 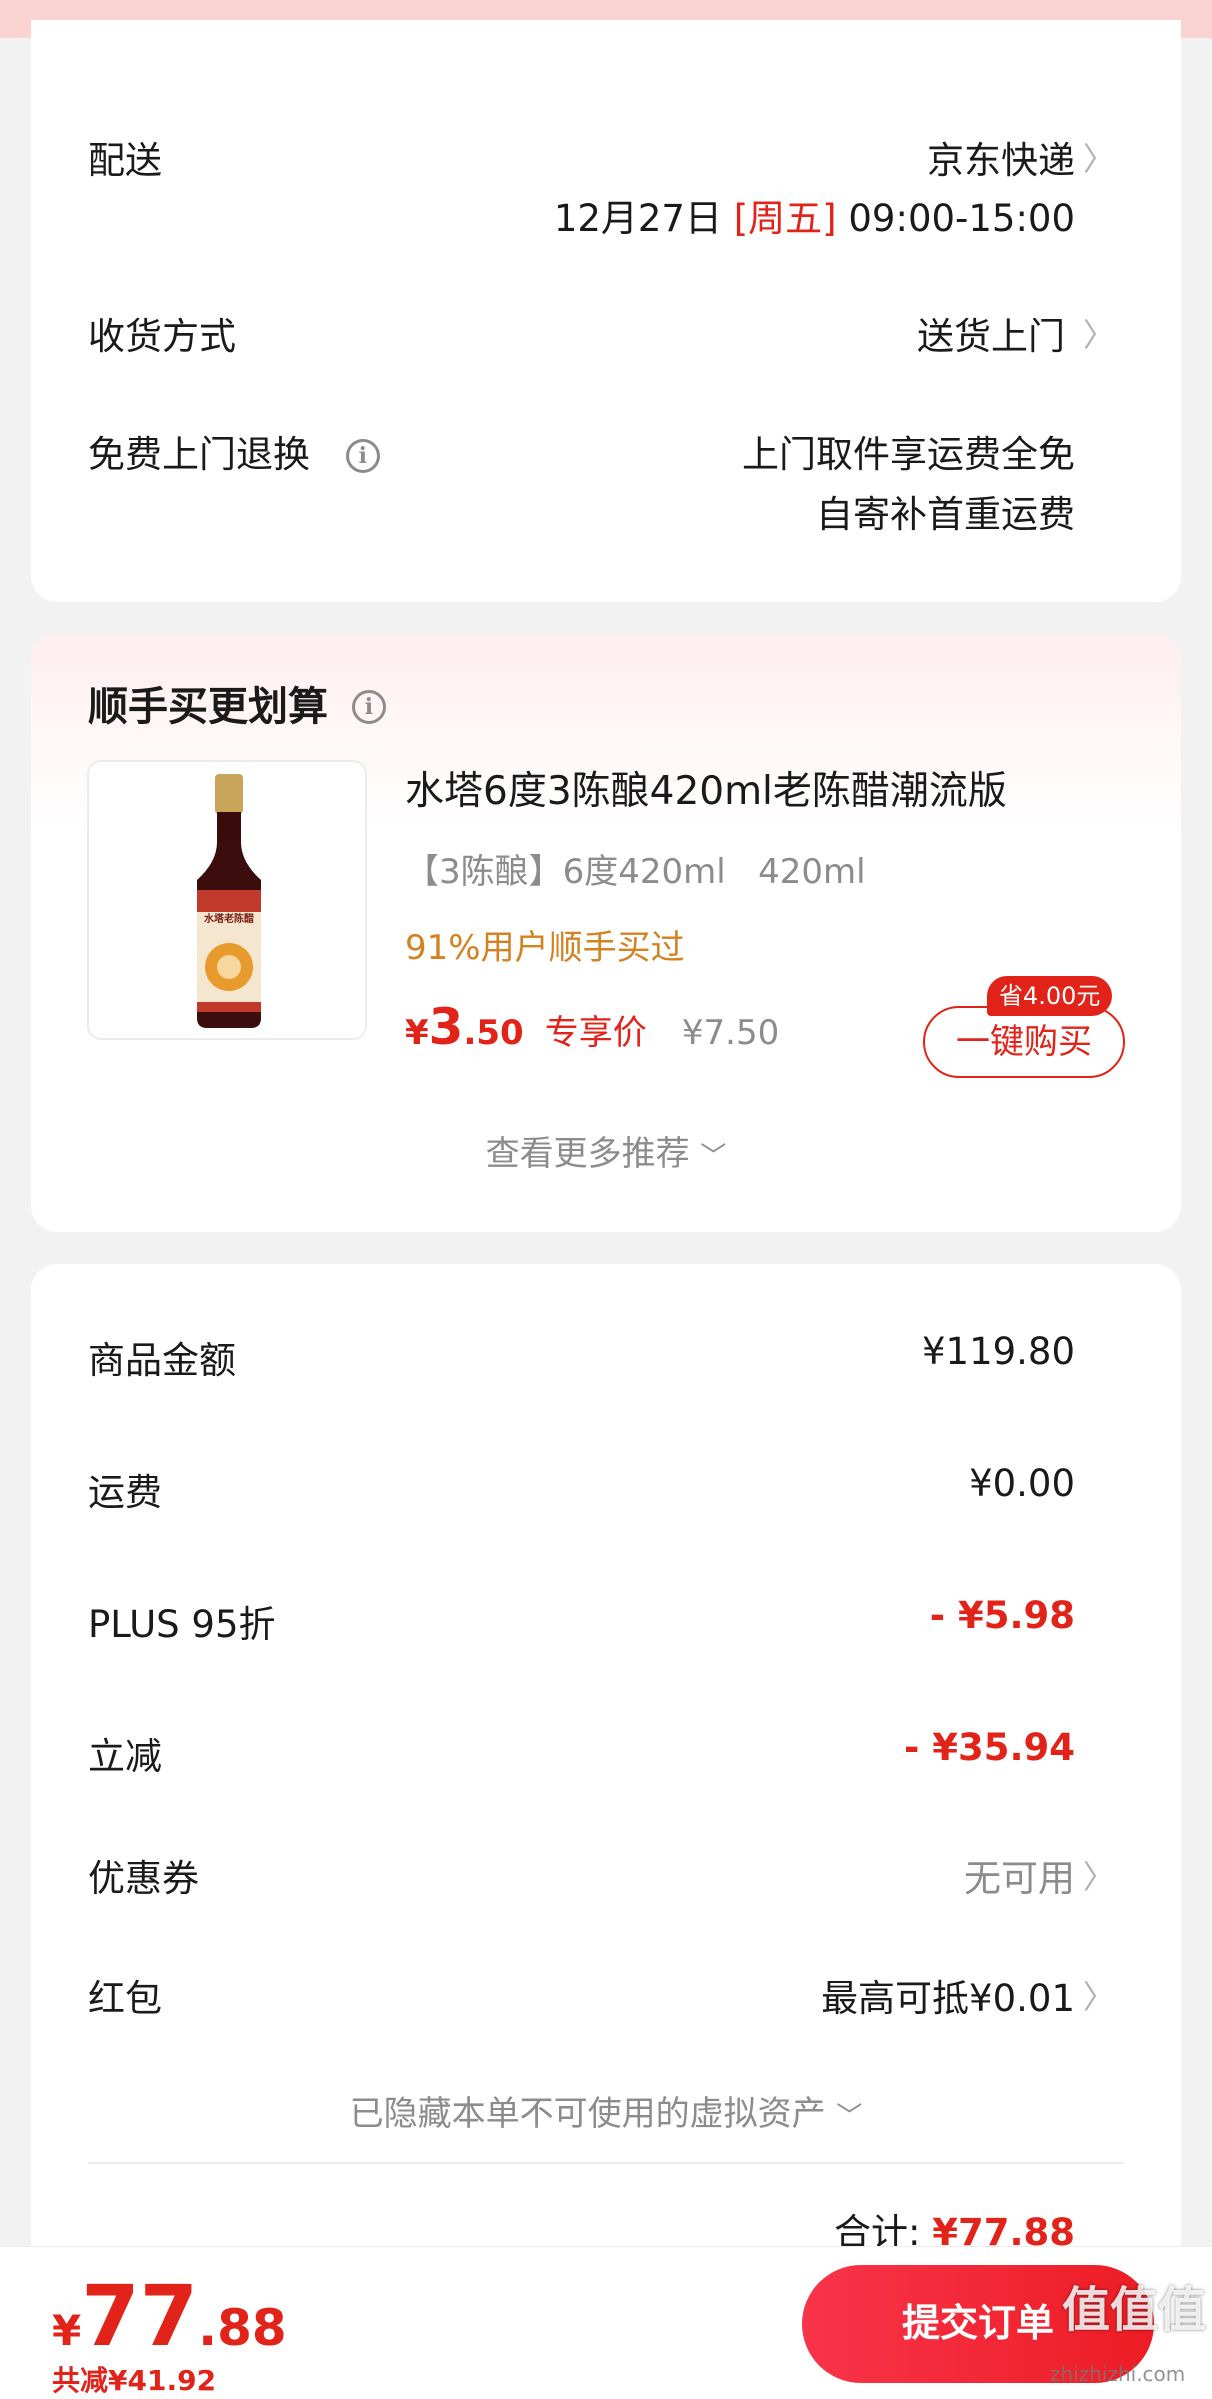 What do you see at coordinates (991, 333) in the screenshot?
I see `receive-method-value: 送货上门` at bounding box center [991, 333].